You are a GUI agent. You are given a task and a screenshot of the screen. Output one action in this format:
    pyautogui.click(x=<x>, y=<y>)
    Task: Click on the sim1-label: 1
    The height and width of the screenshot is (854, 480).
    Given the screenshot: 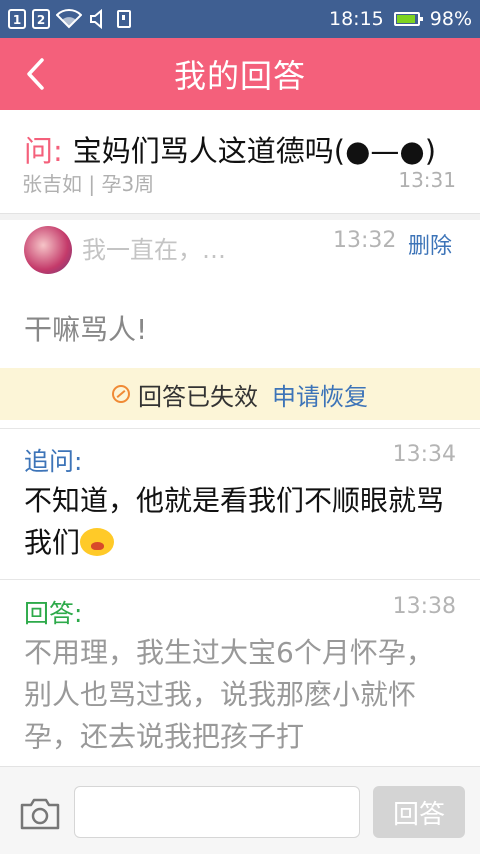 What is the action you would take?
    pyautogui.click(x=17, y=20)
    